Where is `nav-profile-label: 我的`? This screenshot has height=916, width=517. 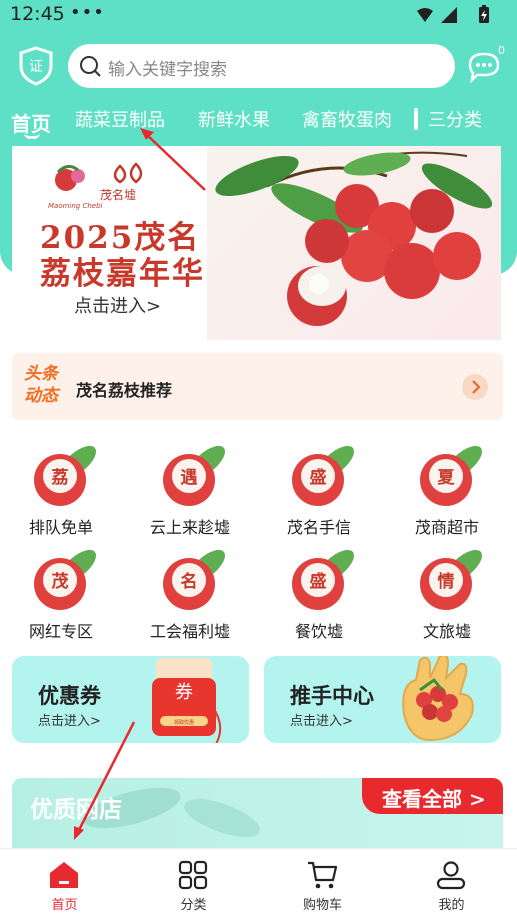 nav-profile-label: 我的 is located at coordinates (451, 905).